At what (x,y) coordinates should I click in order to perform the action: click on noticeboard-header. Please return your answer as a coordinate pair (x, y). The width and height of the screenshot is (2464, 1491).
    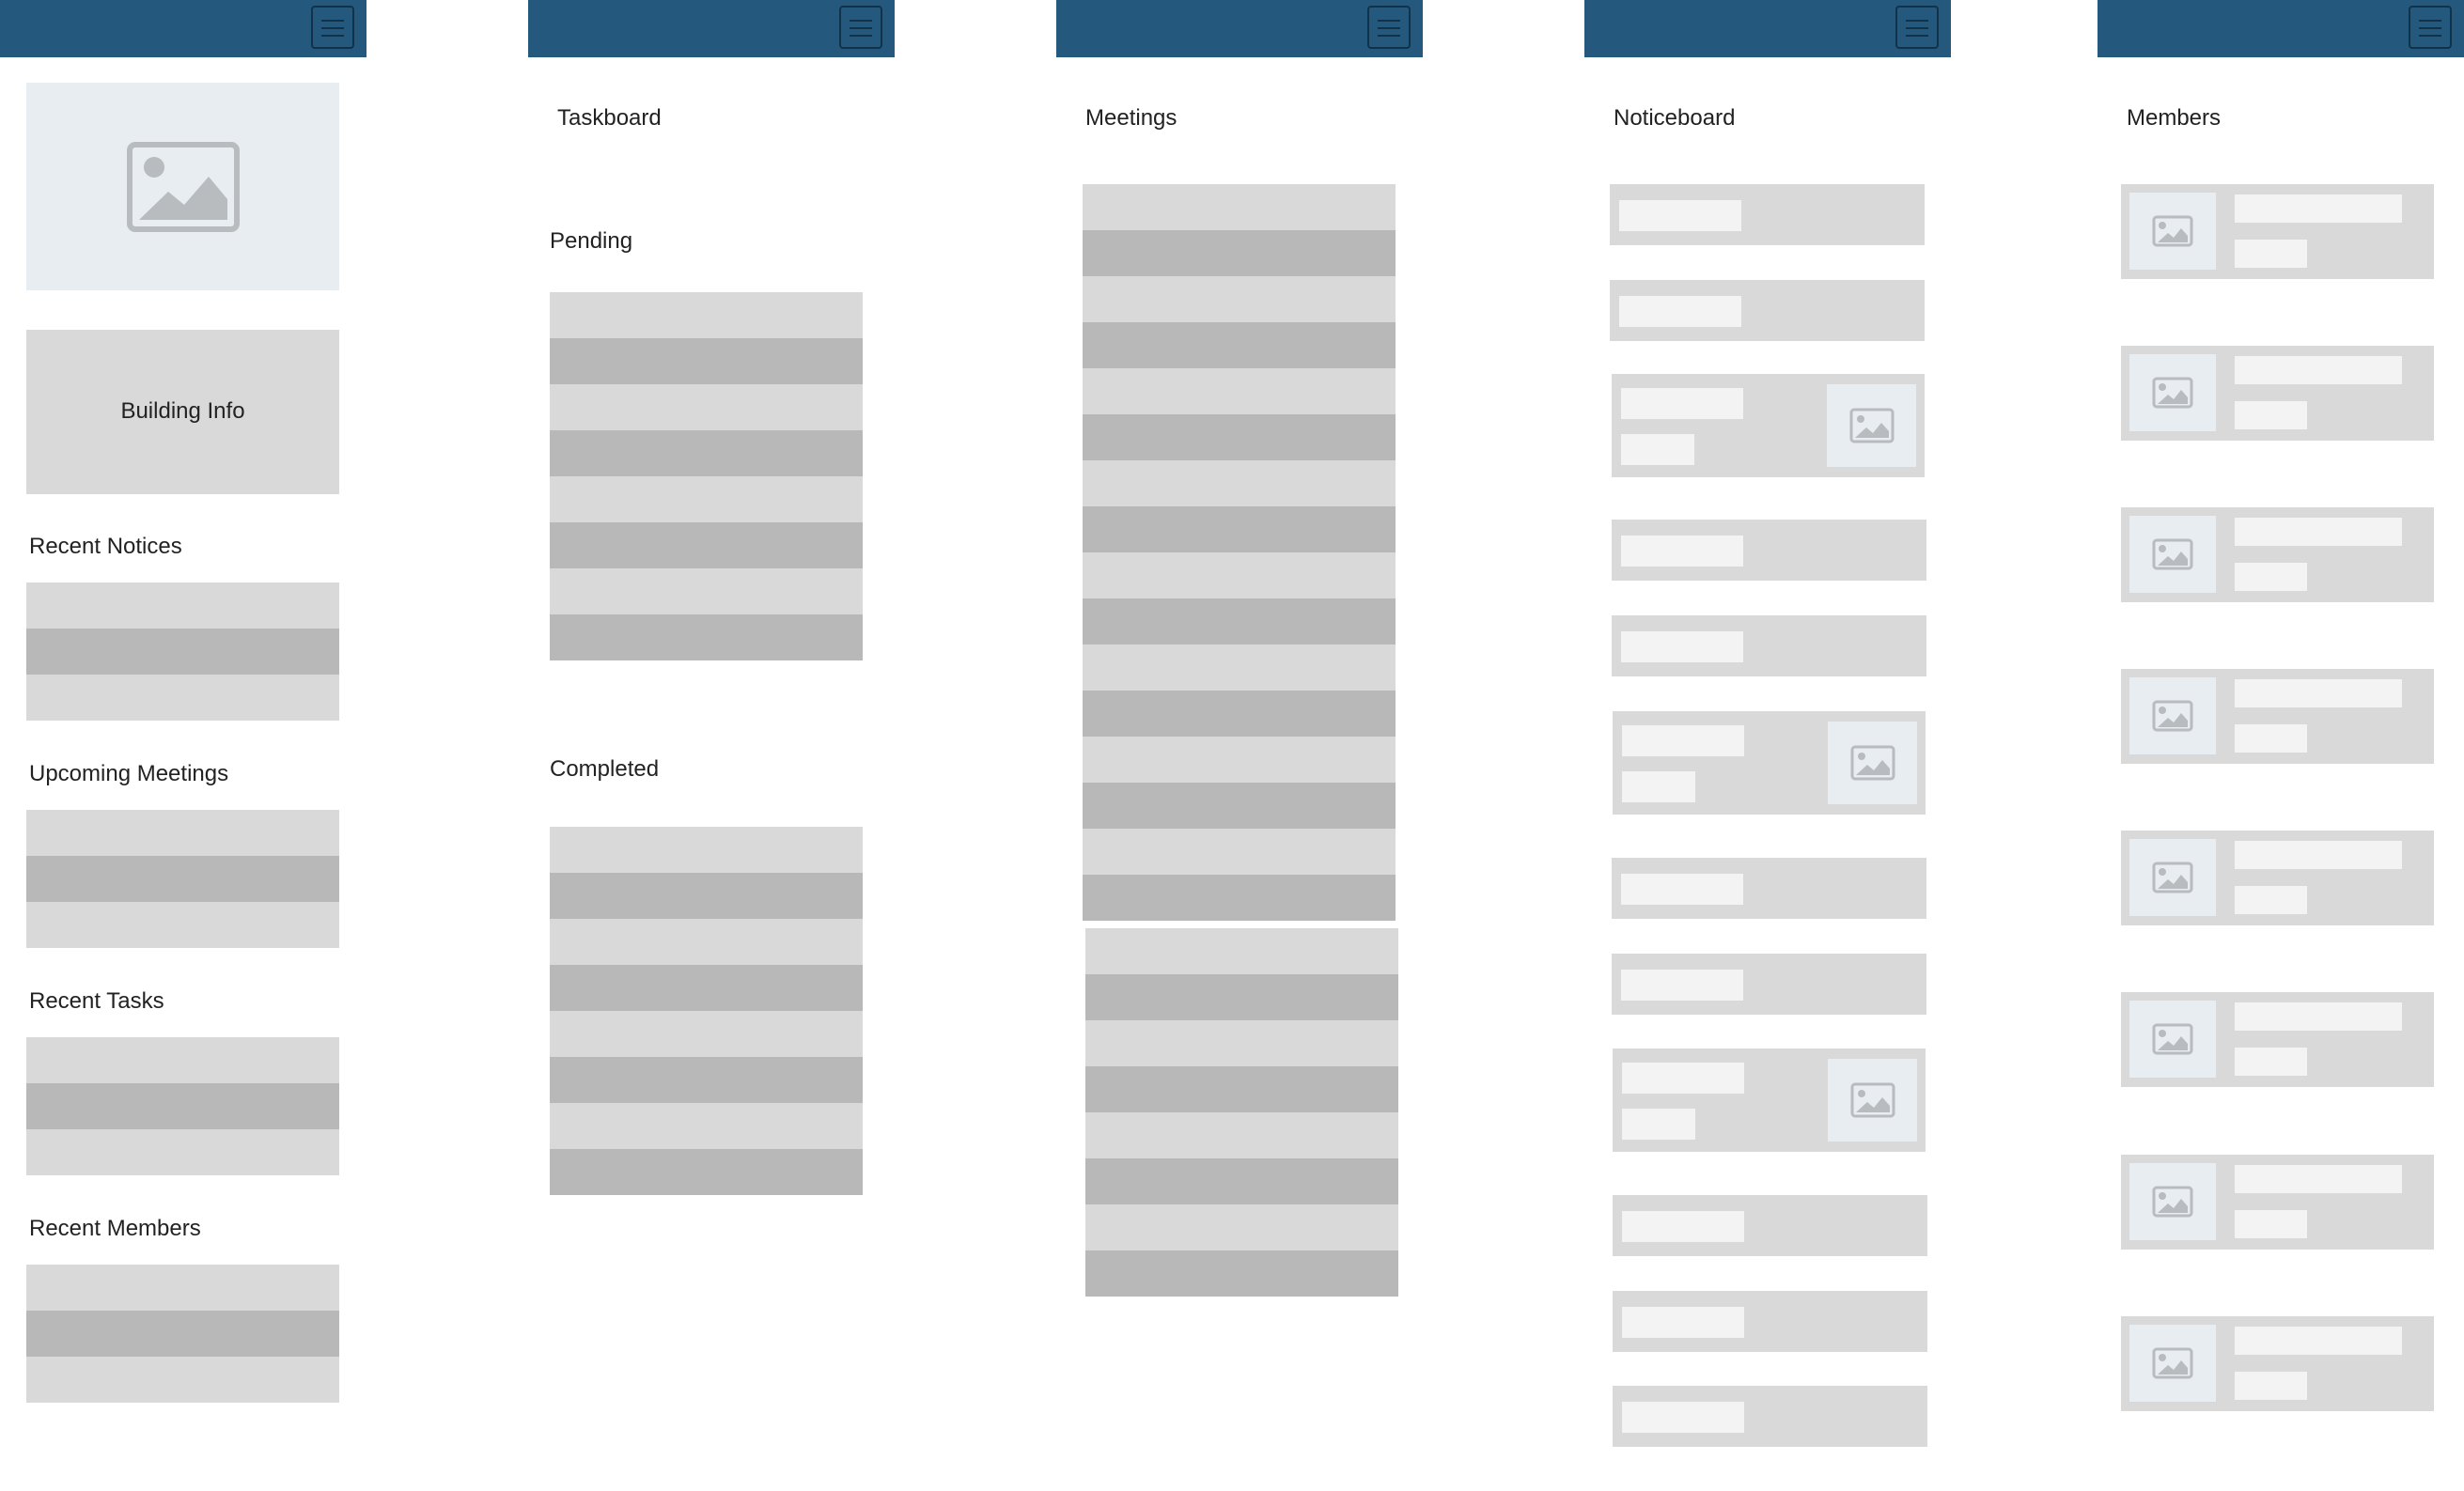
    Looking at the image, I should click on (1767, 28).